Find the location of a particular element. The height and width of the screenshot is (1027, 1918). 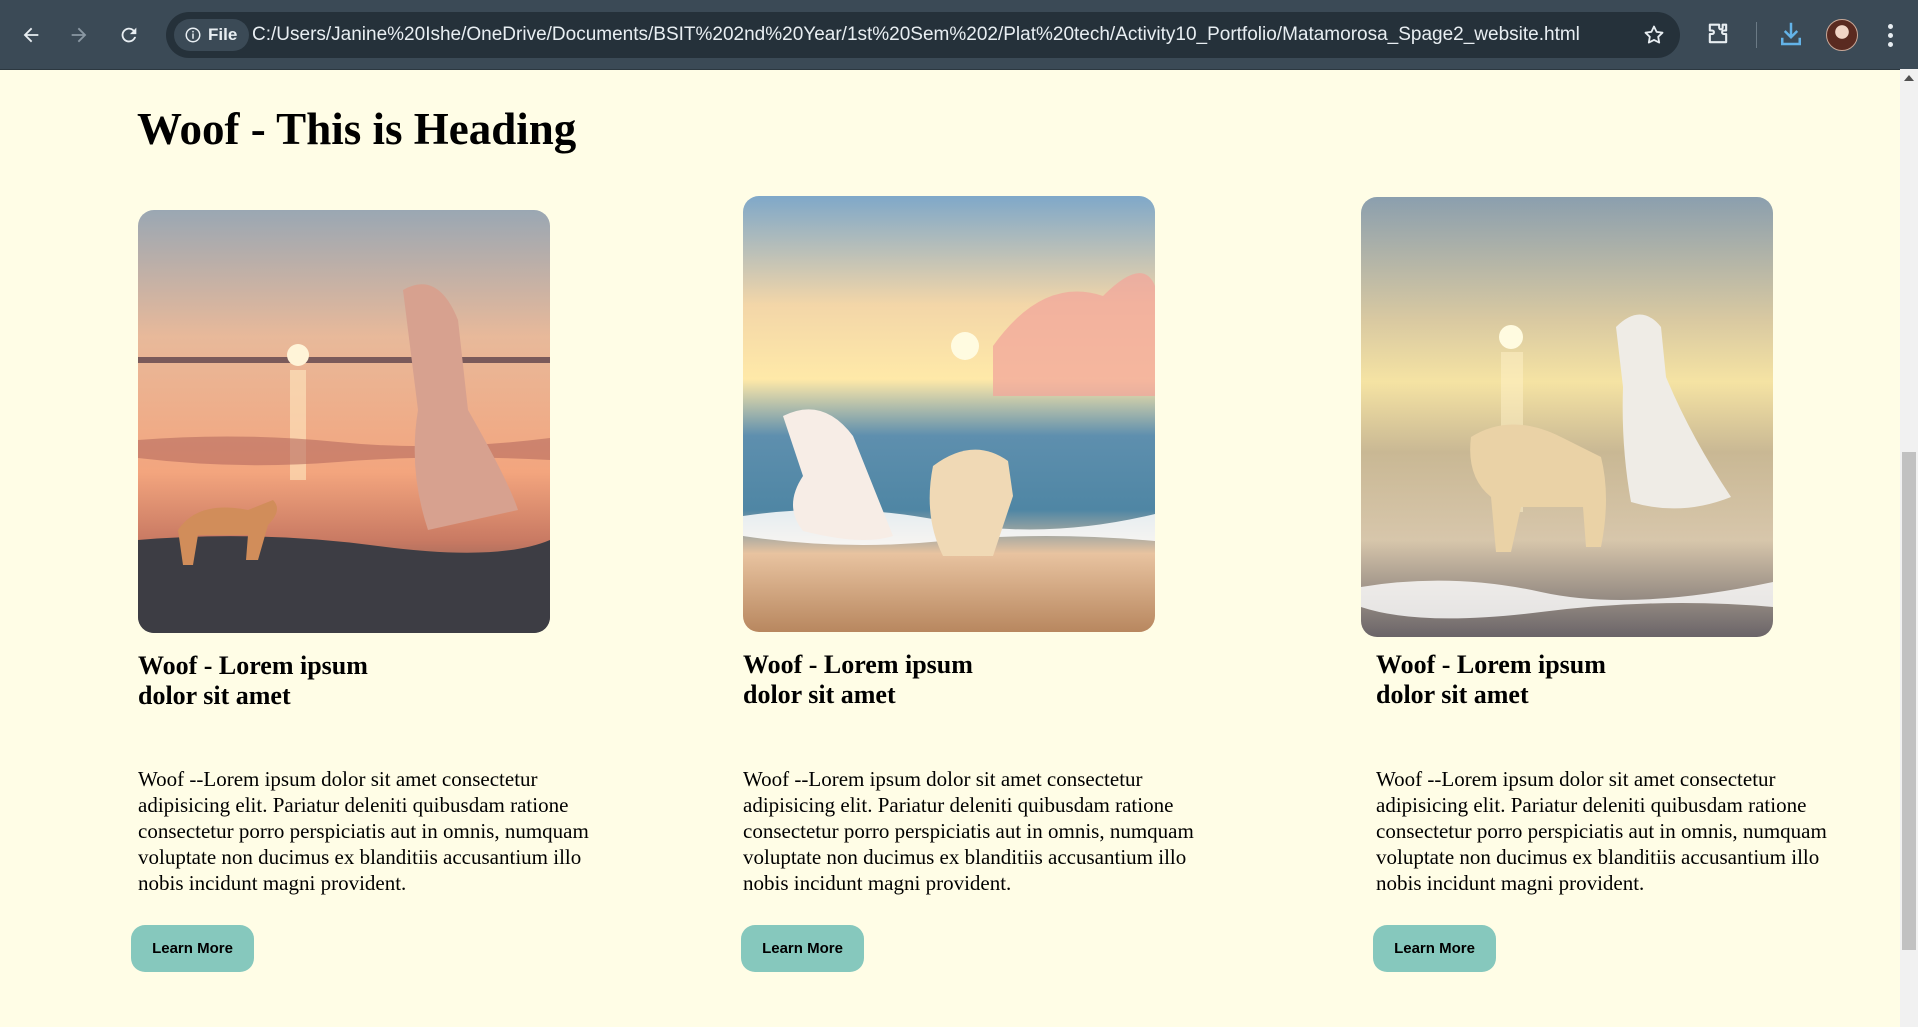

forward-button is located at coordinates (79, 35).